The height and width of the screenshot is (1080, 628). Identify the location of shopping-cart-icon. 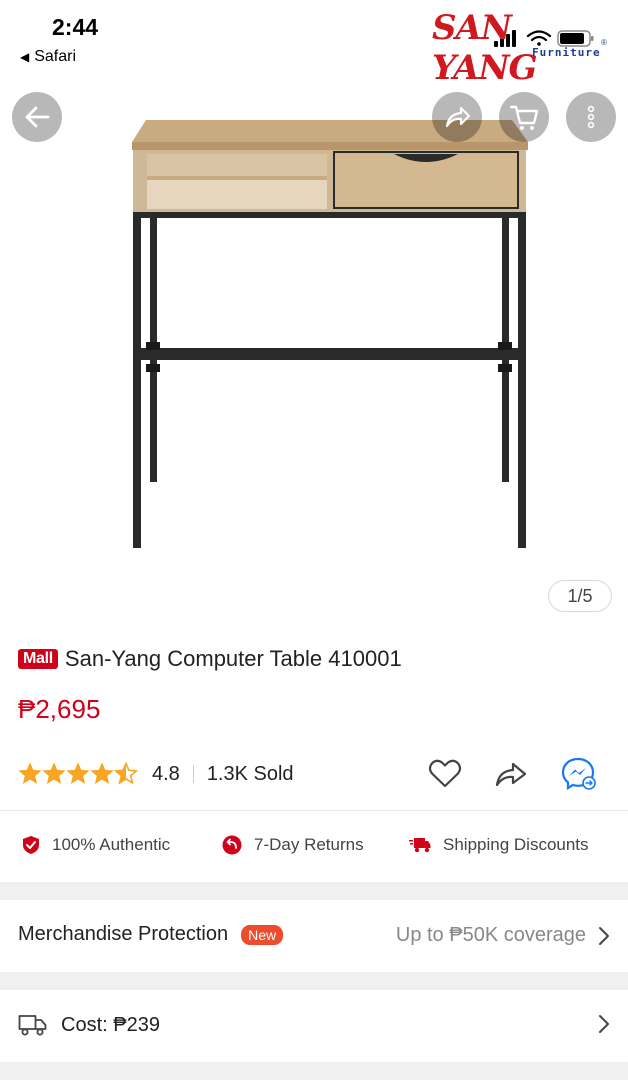
(524, 117).